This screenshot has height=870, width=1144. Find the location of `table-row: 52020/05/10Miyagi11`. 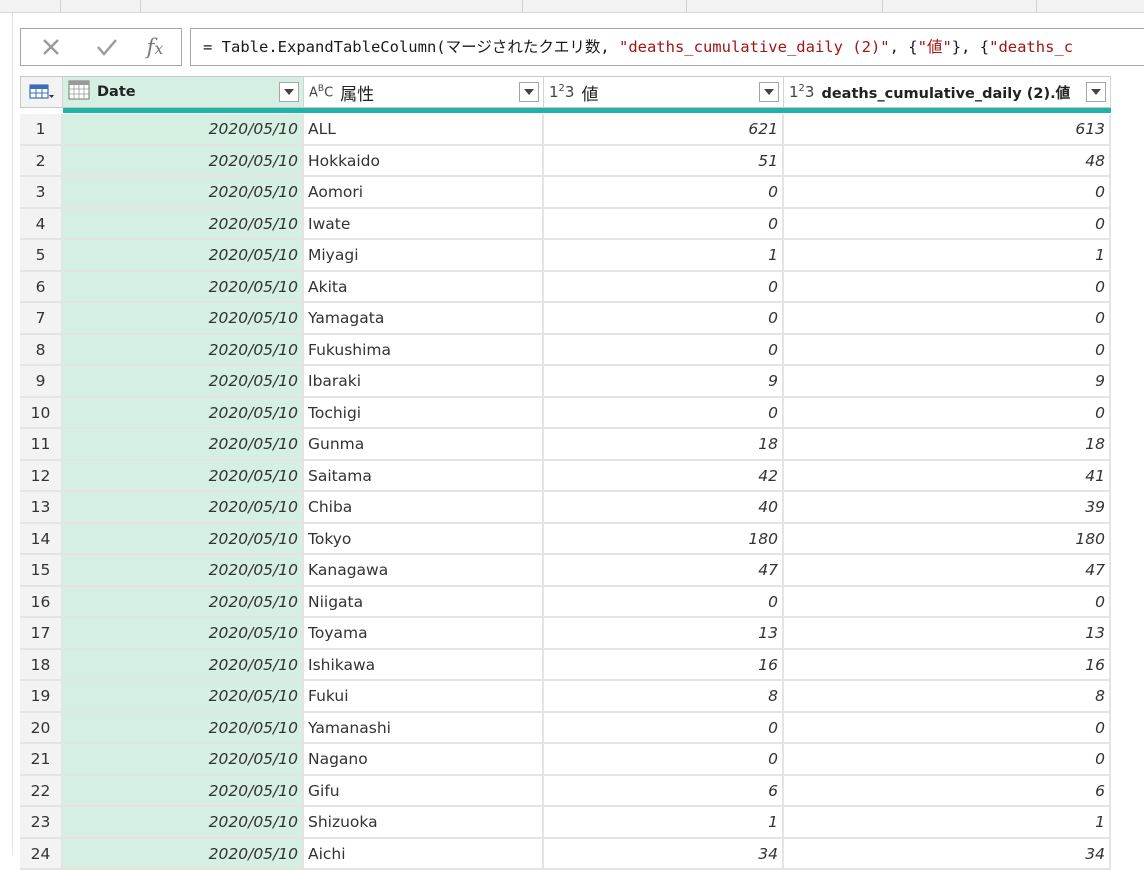

table-row: 52020/05/10Miyagi11 is located at coordinates (565, 256).